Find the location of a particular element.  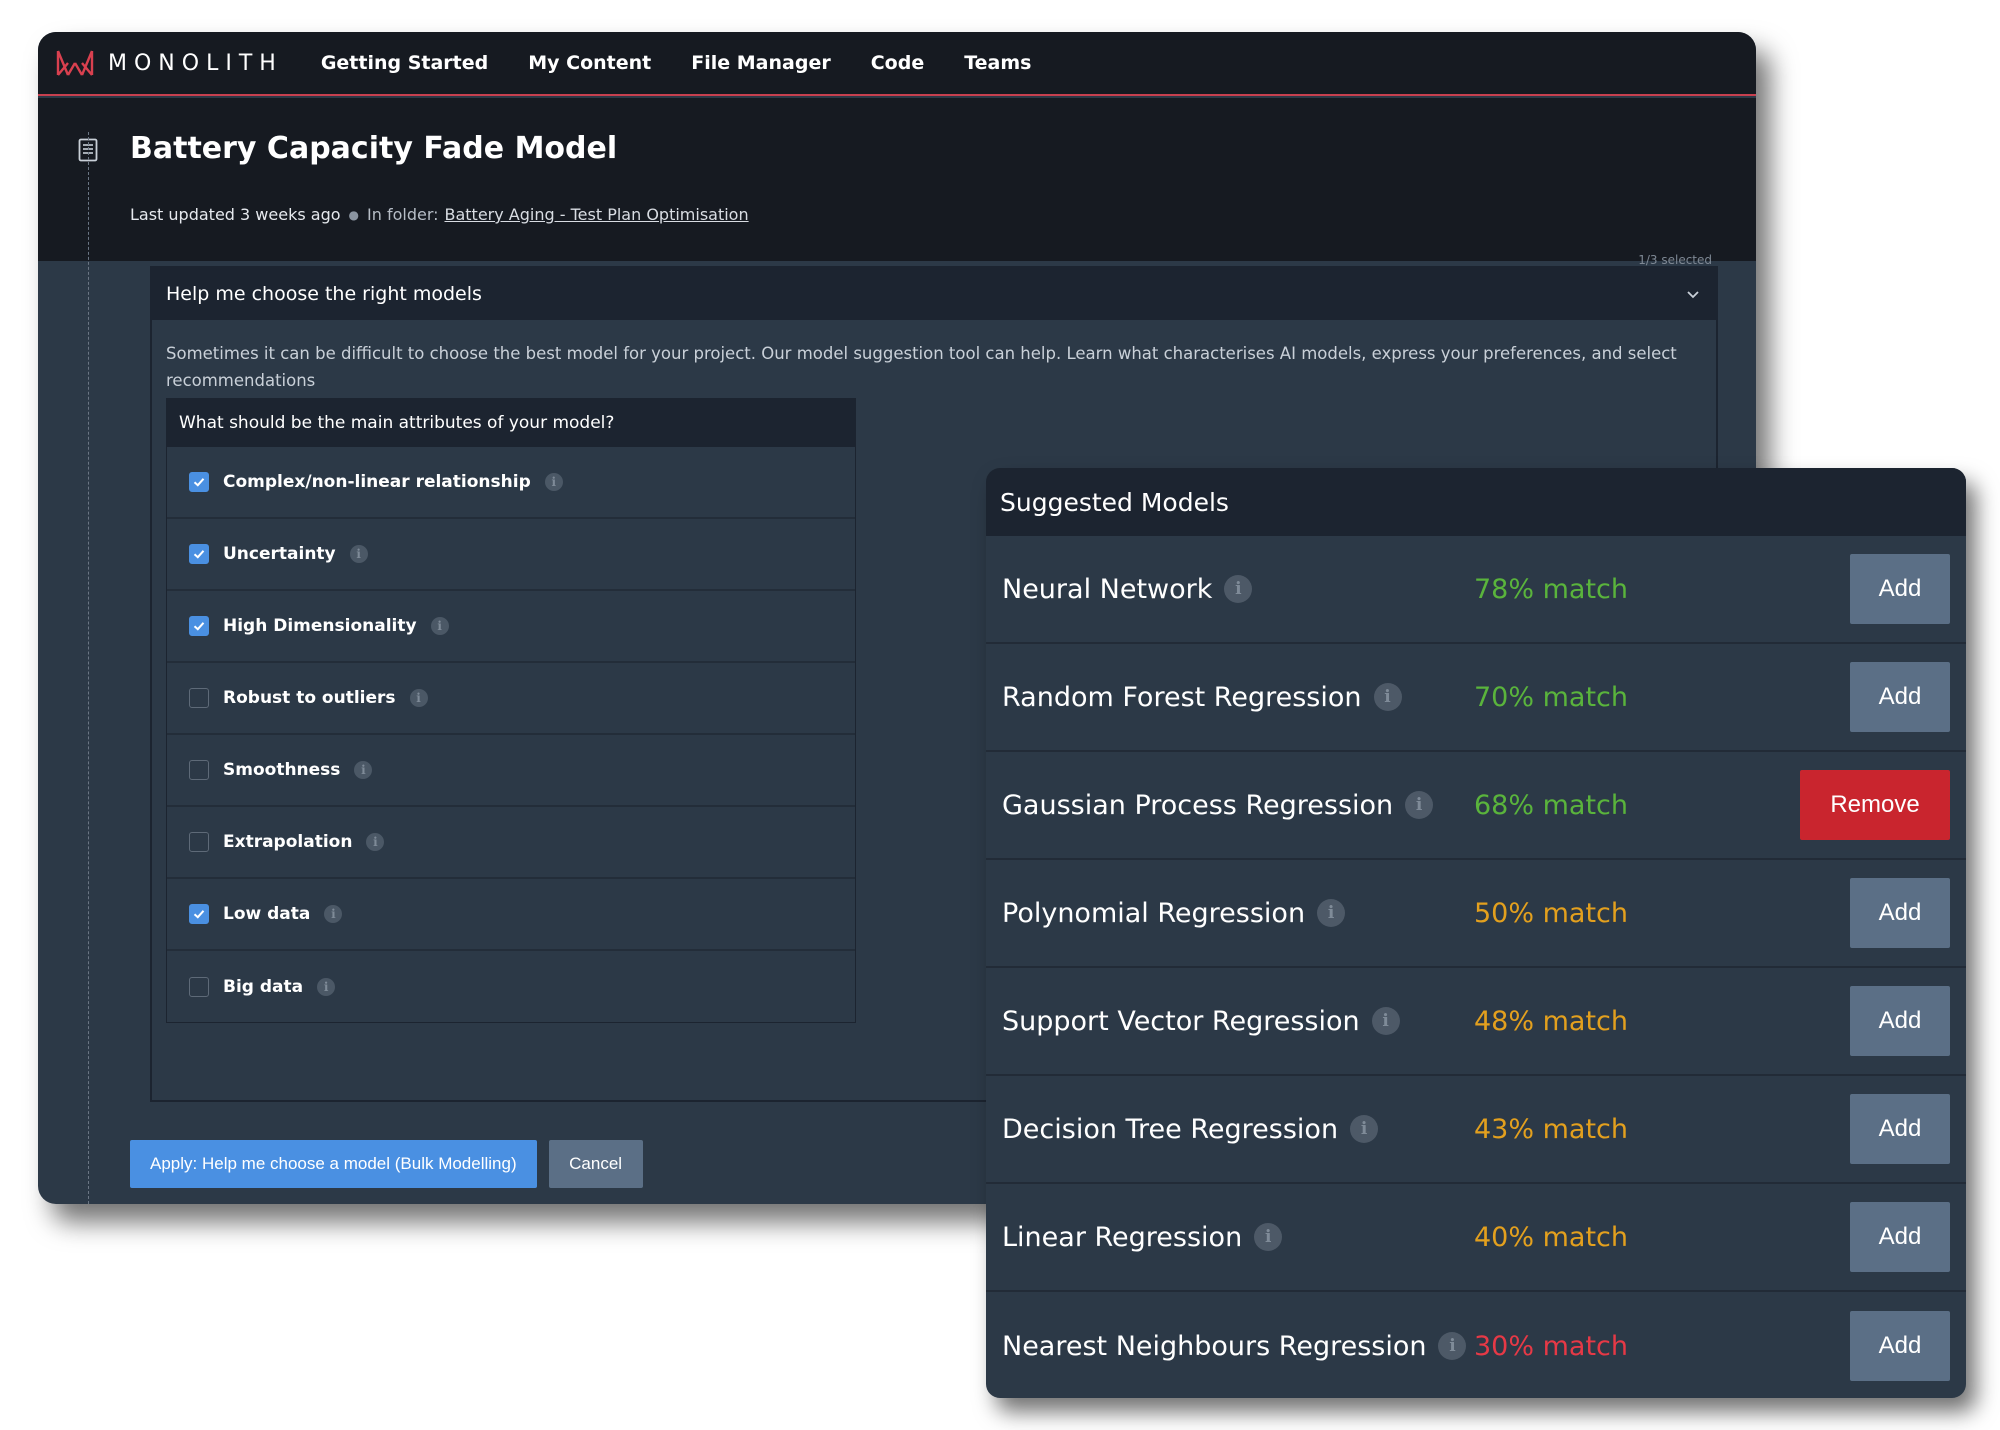

match-score: 43% match is located at coordinates (1551, 1129).